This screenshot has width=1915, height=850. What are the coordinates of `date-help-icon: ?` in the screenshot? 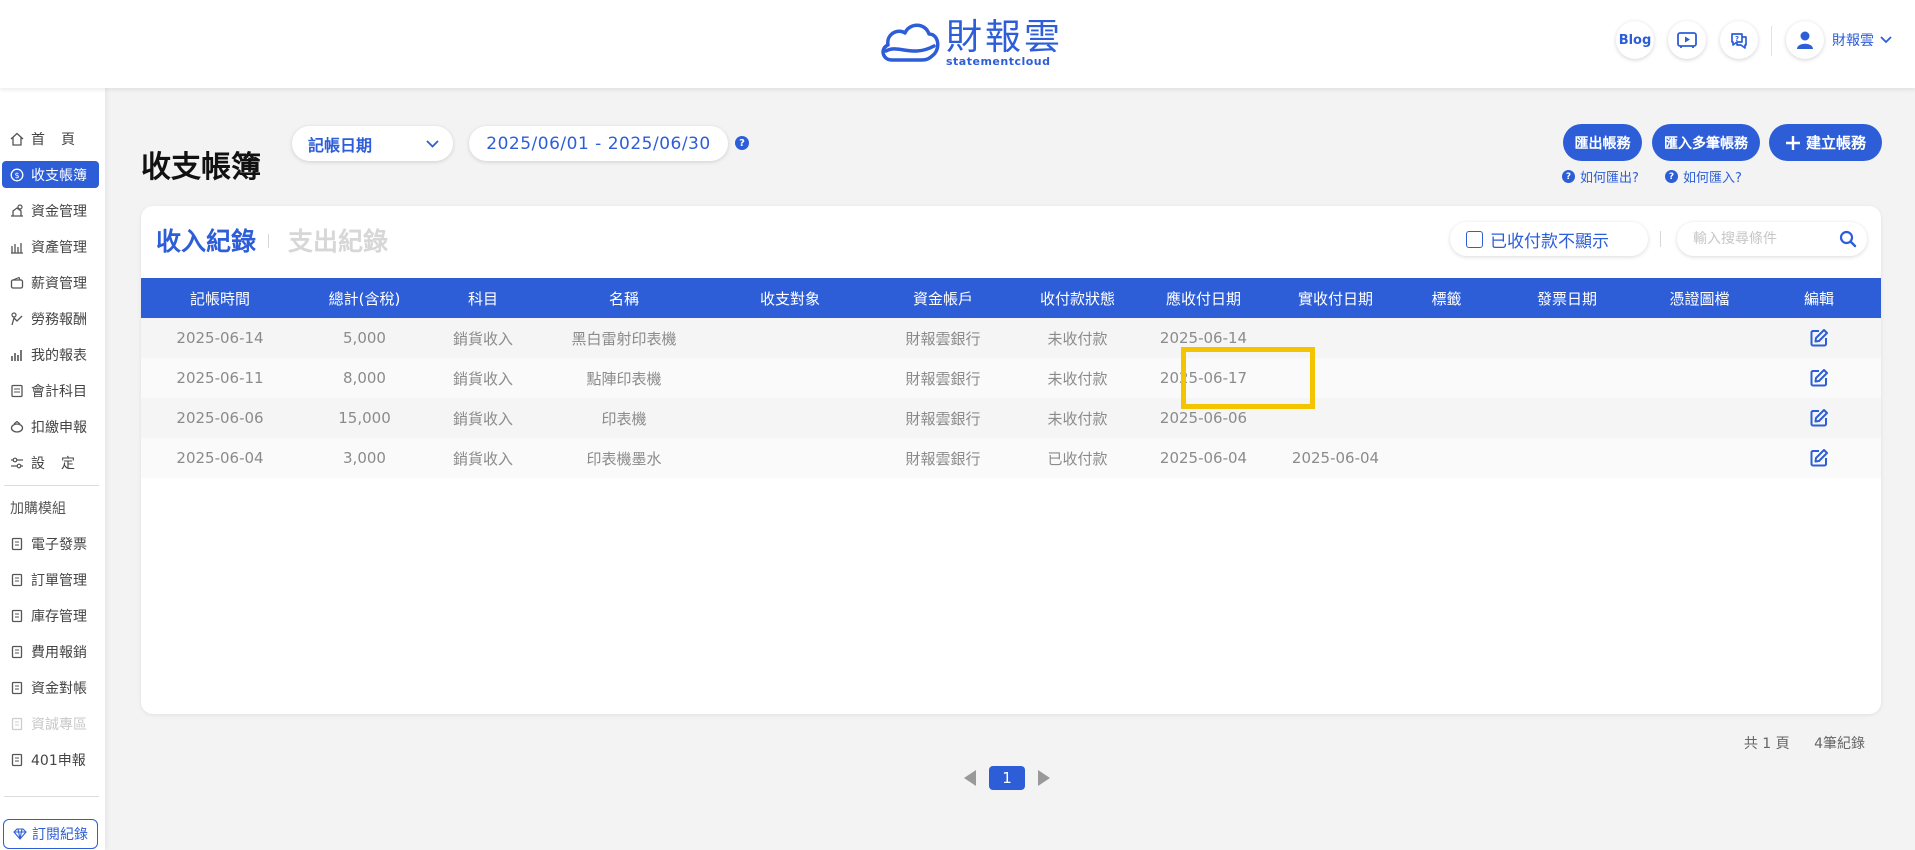 It's located at (742, 143).